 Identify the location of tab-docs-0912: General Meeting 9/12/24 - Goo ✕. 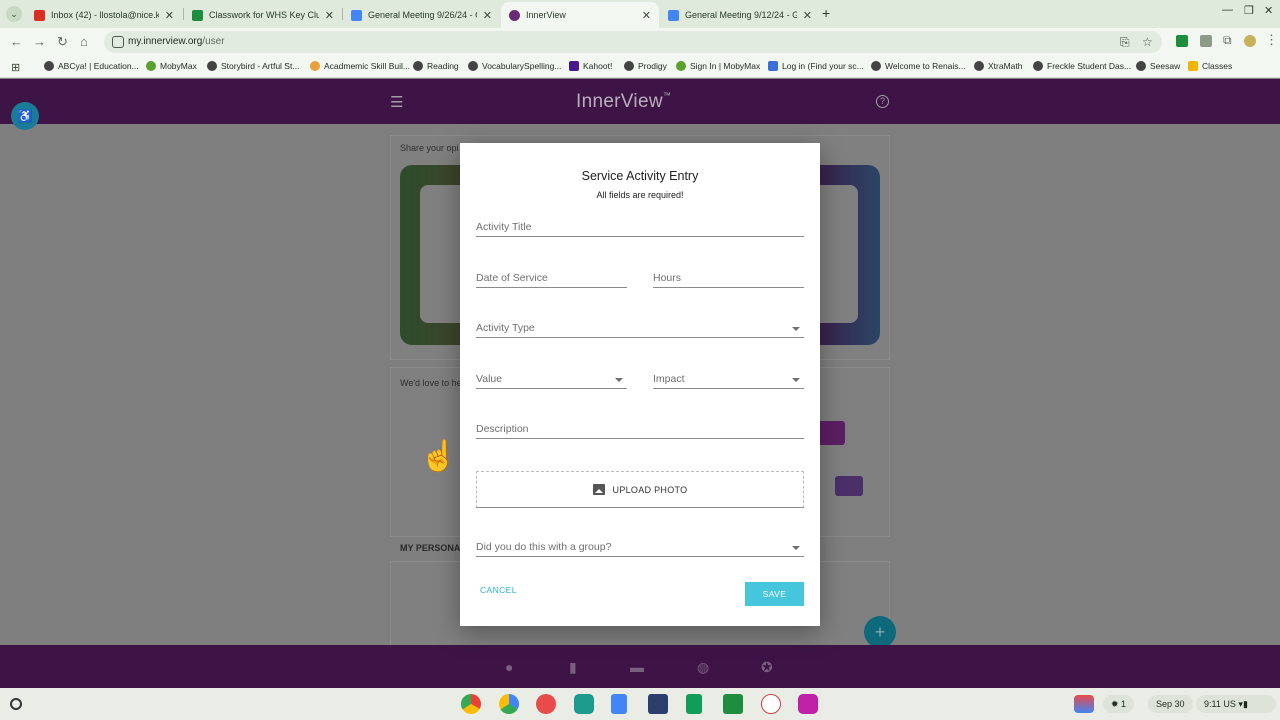
(740, 15).